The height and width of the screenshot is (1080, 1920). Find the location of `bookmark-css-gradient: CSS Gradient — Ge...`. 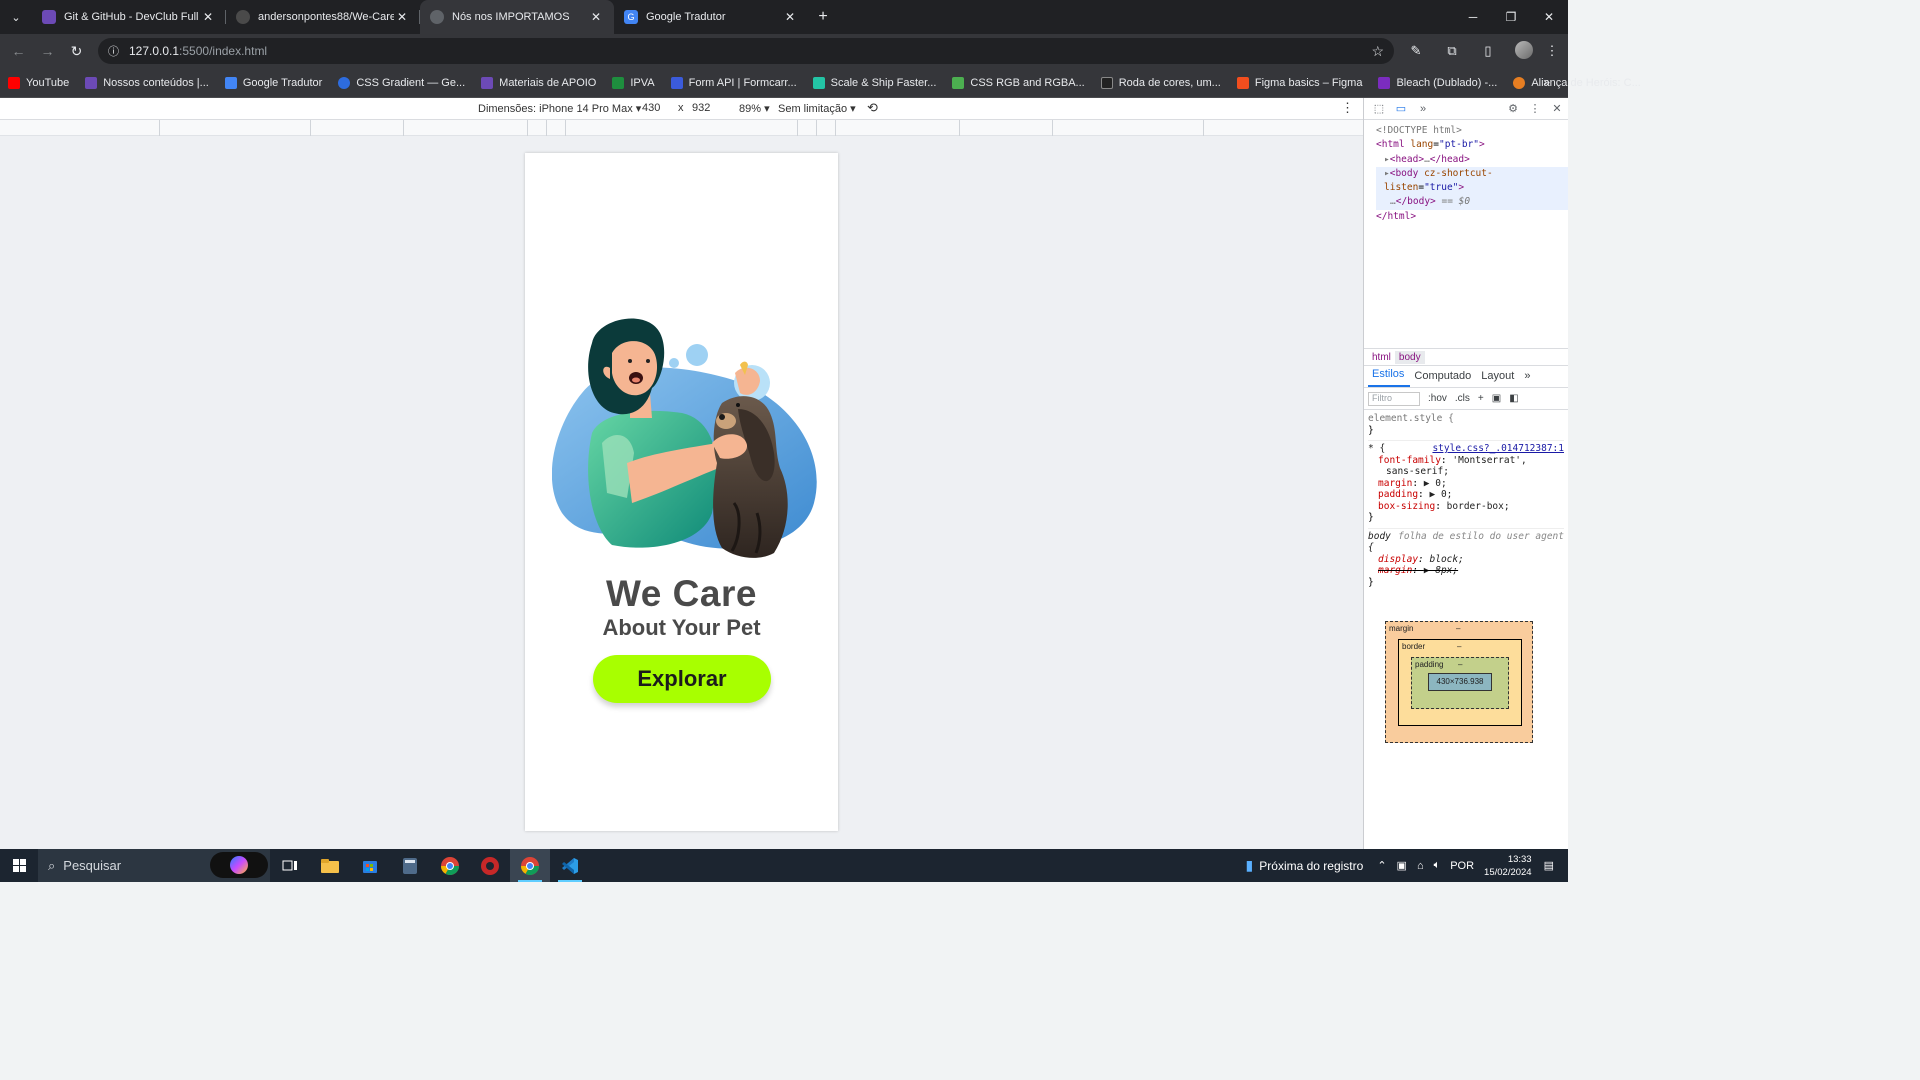

bookmark-css-gradient: CSS Gradient — Ge... is located at coordinates (401, 82).